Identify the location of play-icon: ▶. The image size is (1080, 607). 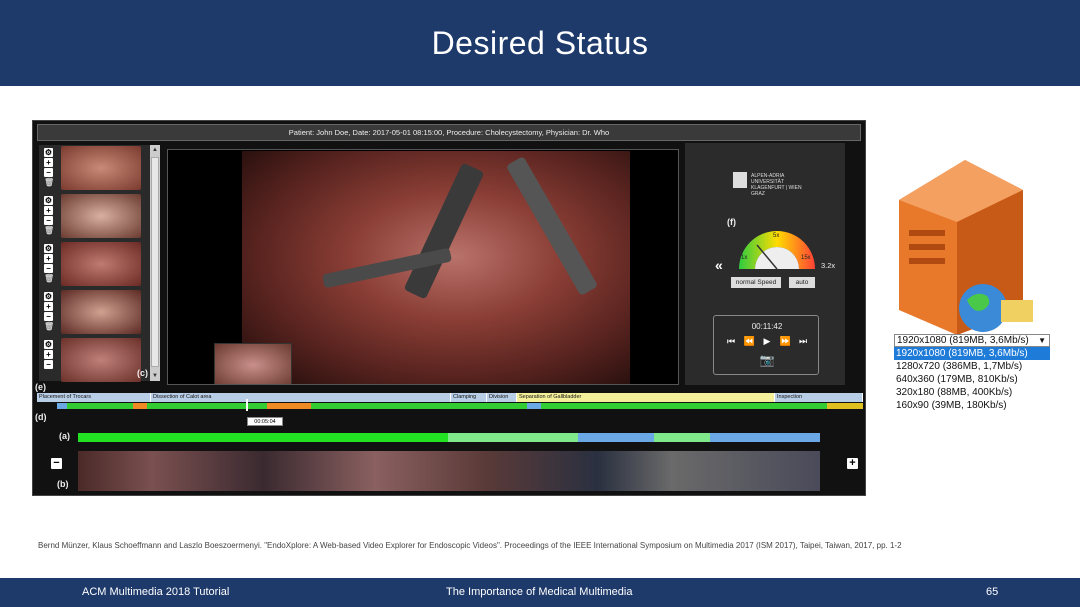
(767, 341).